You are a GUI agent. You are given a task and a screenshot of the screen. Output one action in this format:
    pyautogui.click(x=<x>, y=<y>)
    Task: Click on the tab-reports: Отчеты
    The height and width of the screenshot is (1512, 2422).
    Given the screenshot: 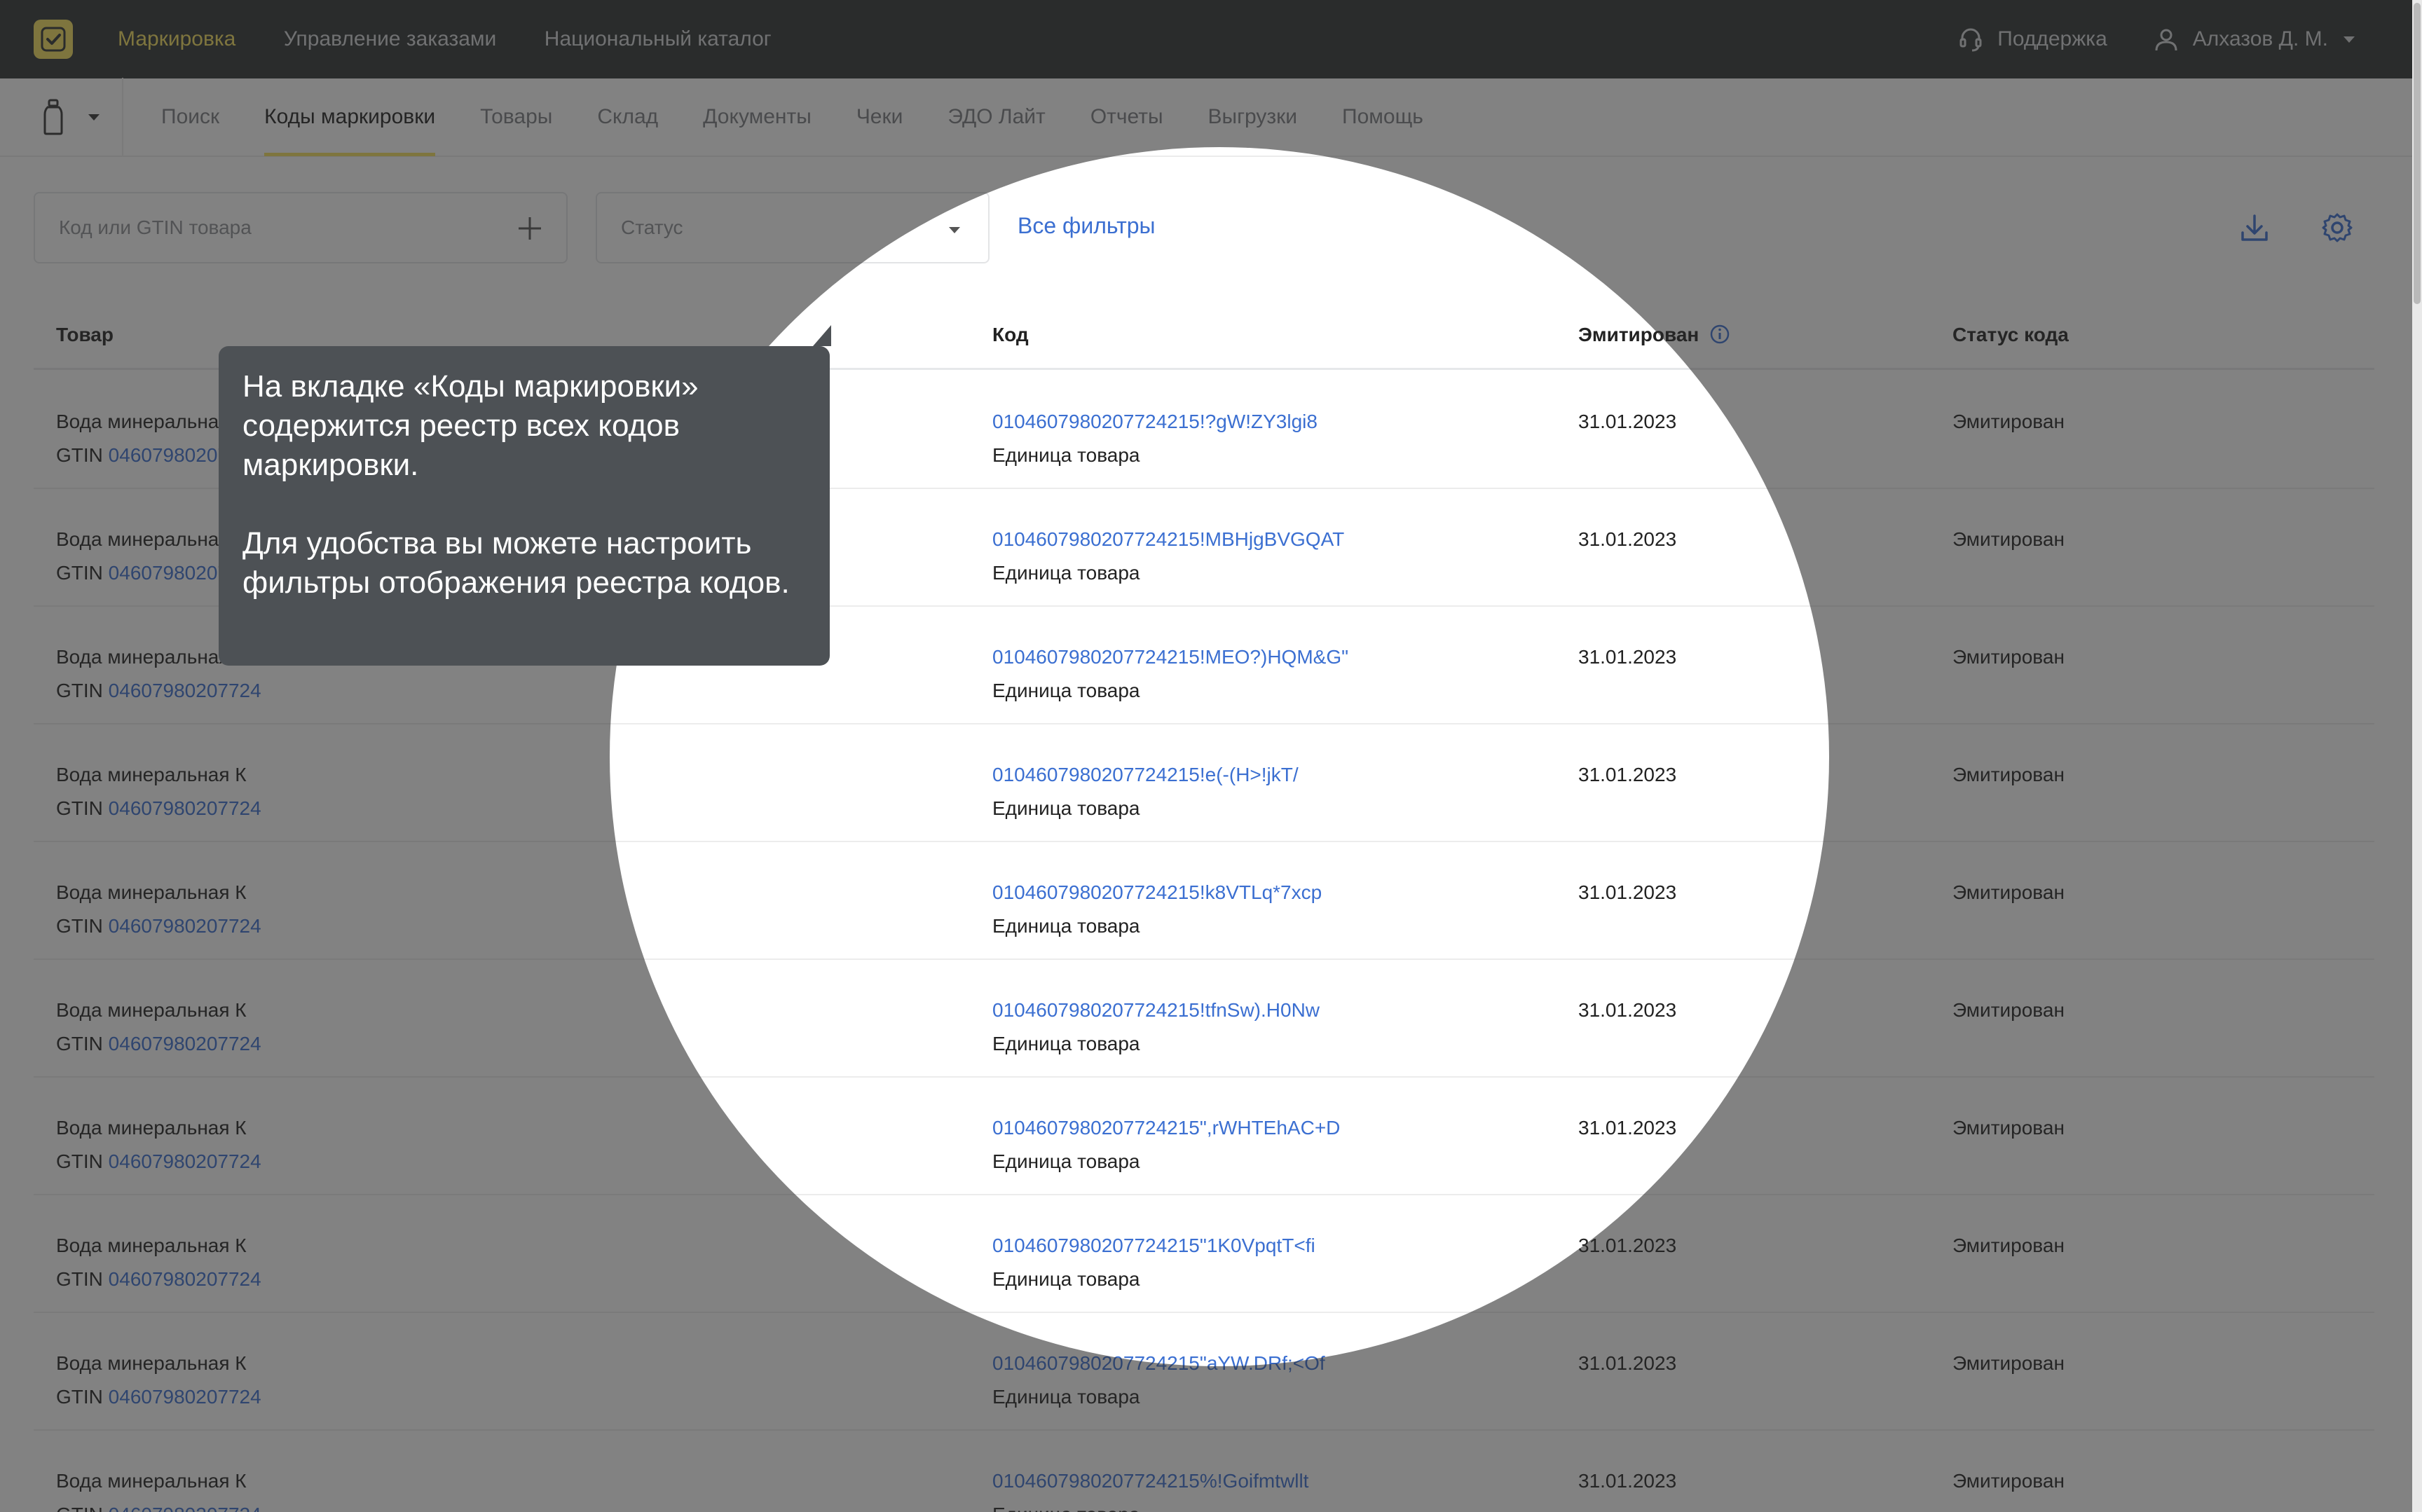 What is the action you would take?
    pyautogui.click(x=1126, y=117)
    